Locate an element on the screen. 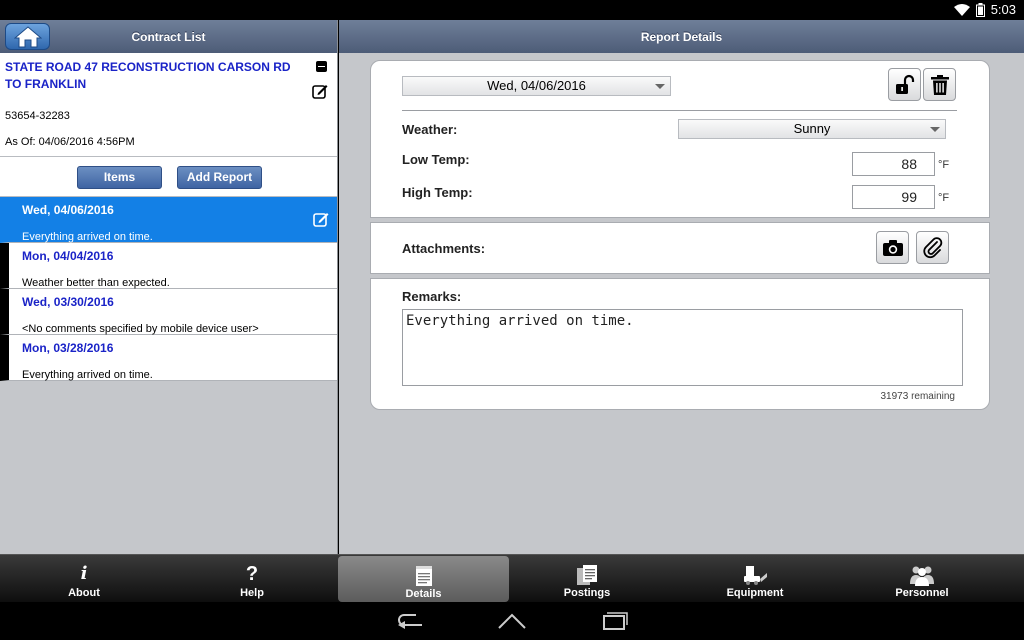  info-icon: i is located at coordinates (84, 573).